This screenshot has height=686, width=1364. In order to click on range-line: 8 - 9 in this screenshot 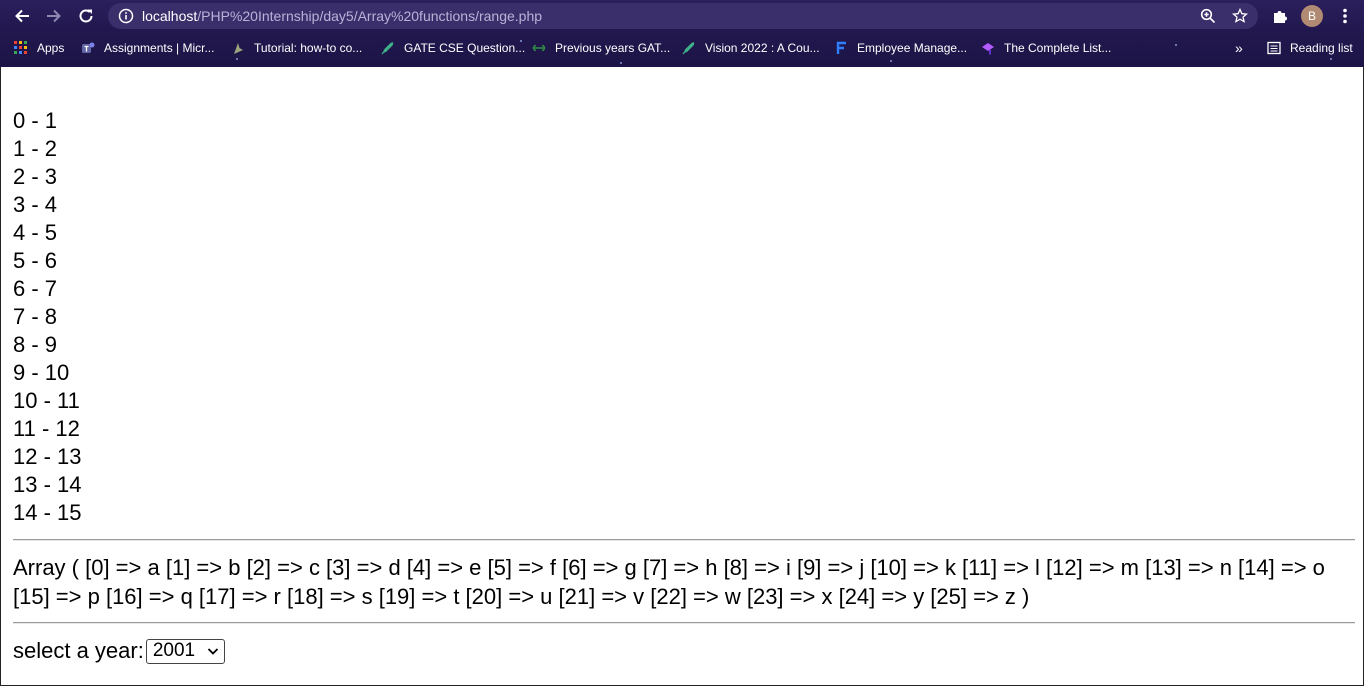, I will do `click(35, 344)`.